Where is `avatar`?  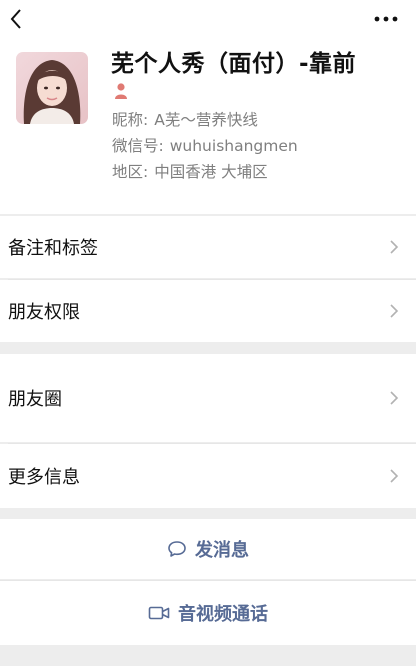
avatar is located at coordinates (52, 88).